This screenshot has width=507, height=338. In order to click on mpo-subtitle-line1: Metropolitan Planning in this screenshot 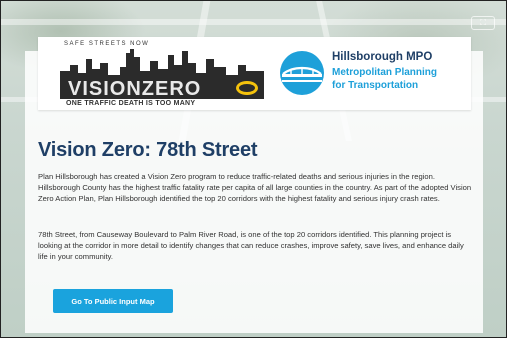, I will do `click(384, 72)`.